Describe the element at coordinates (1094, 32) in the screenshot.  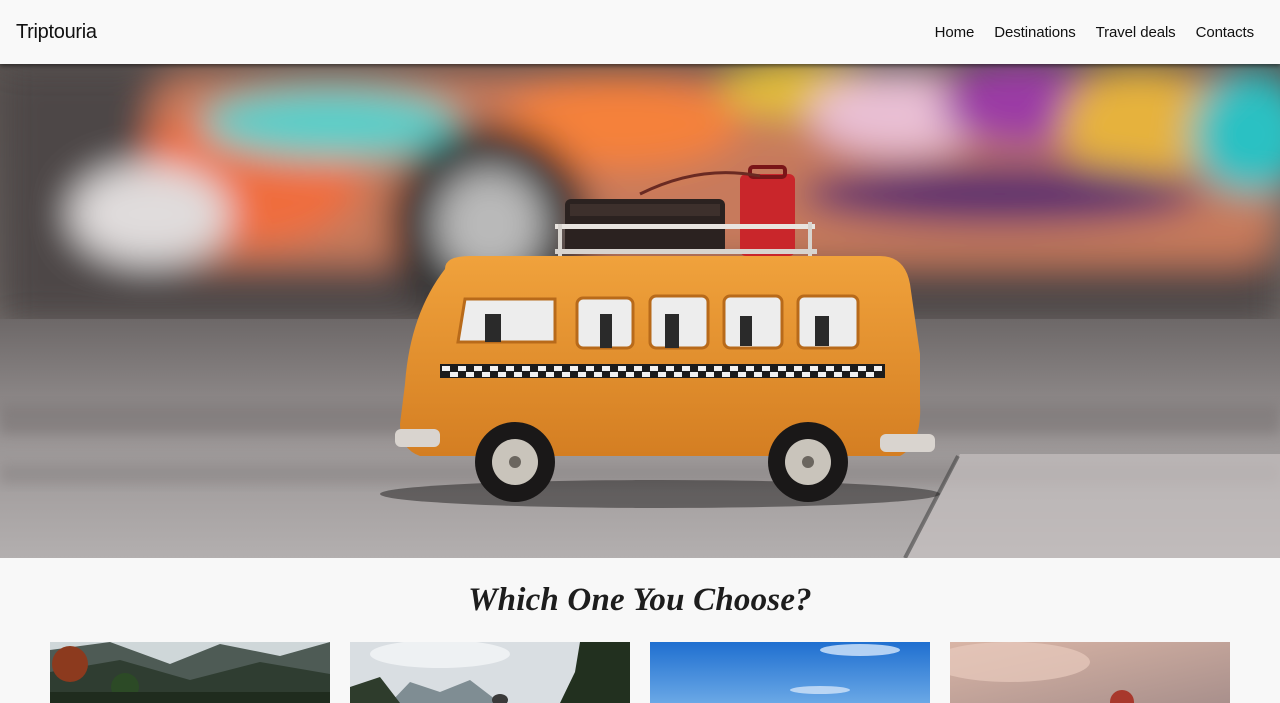
I see `nav-links: Home Destinations Travel deals Contacts` at that location.